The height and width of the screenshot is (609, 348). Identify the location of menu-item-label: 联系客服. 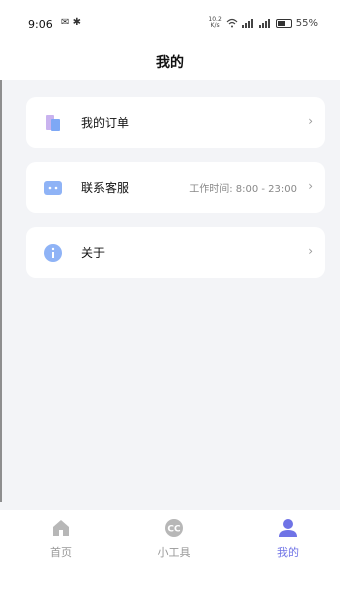
(105, 188).